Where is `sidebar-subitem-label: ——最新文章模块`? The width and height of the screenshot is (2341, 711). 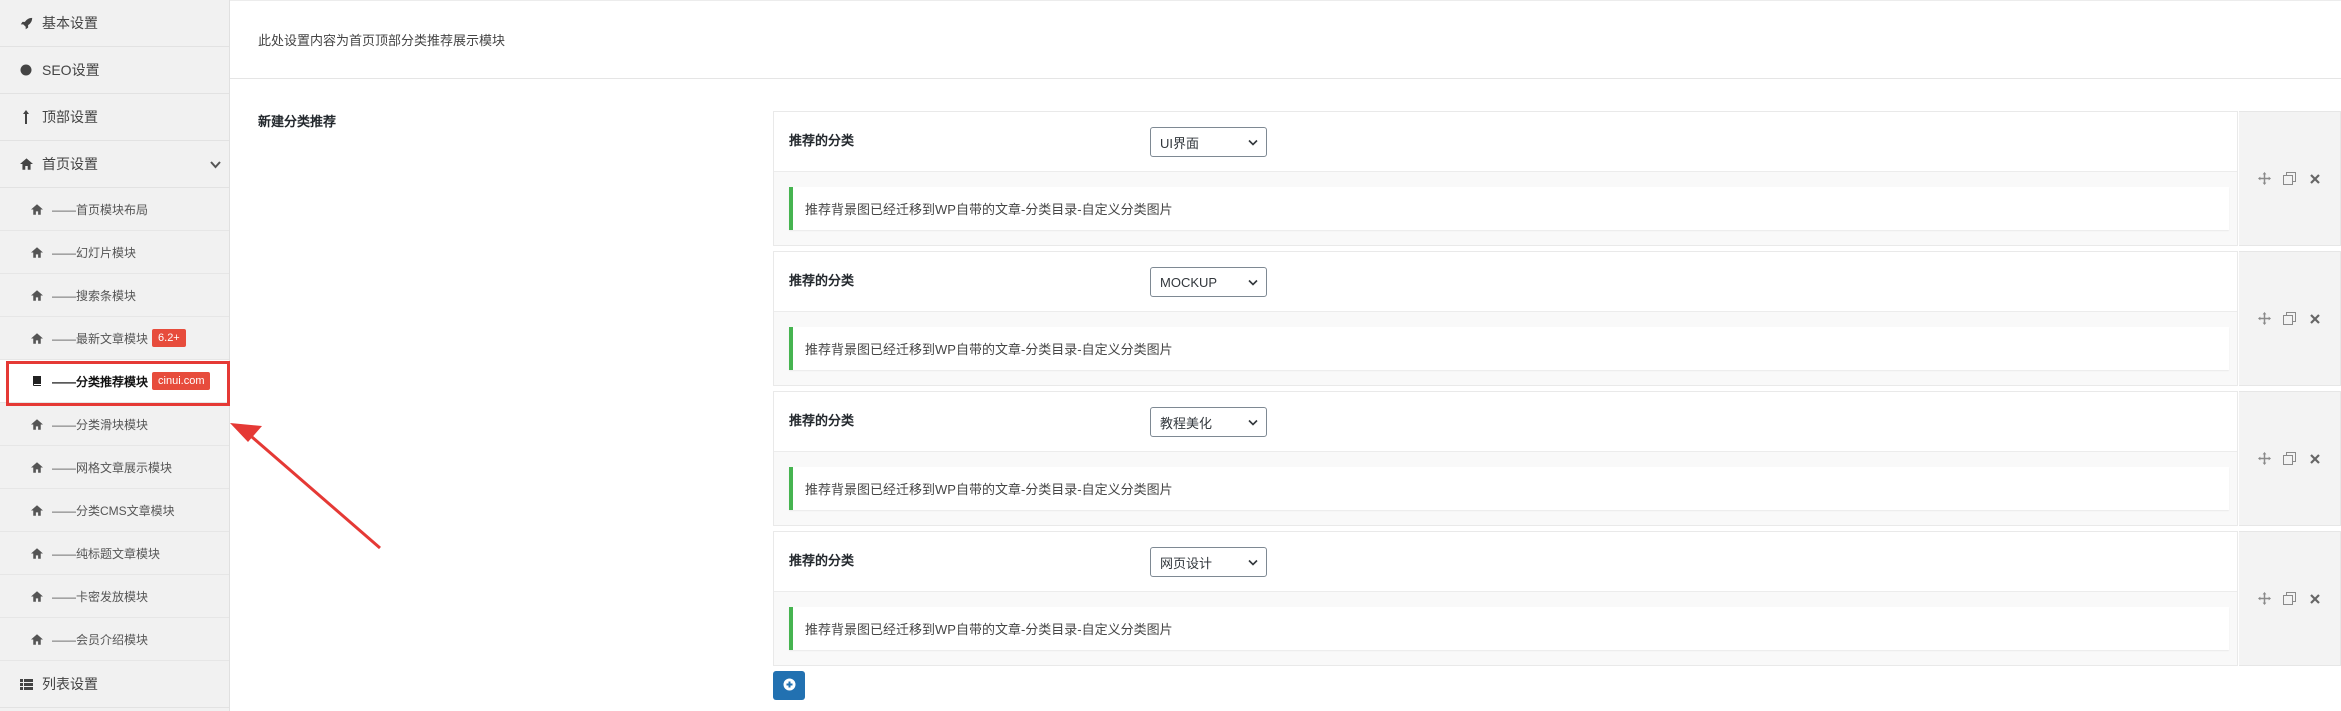 sidebar-subitem-label: ——最新文章模块 is located at coordinates (100, 338).